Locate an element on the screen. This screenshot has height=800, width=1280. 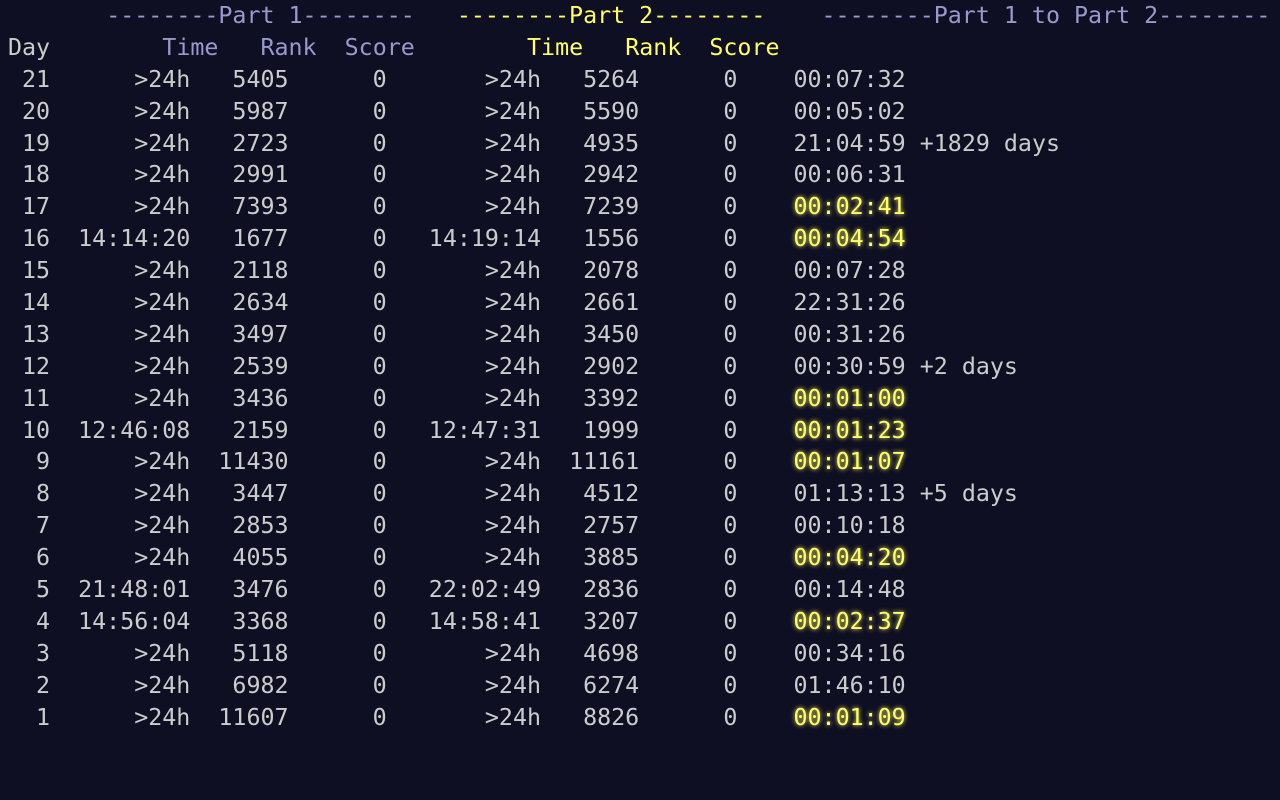
day-cell: 8 is located at coordinates (29, 494).